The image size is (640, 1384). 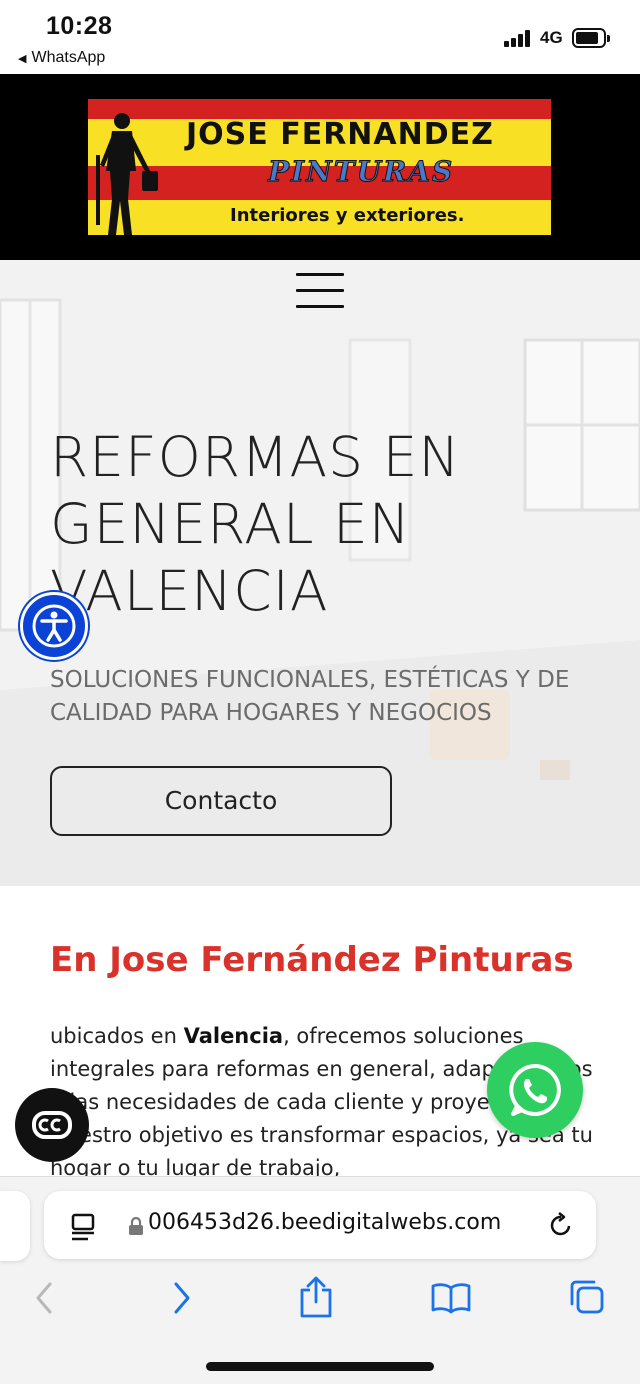 What do you see at coordinates (79, 26) in the screenshot?
I see `status-time: 10:28` at bounding box center [79, 26].